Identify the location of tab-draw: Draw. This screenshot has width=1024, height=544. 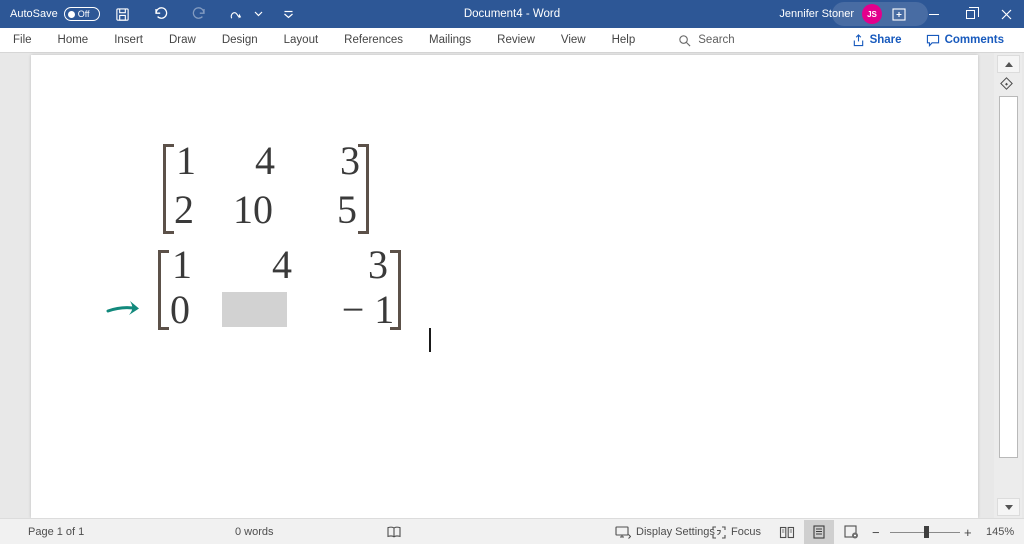
(182, 40).